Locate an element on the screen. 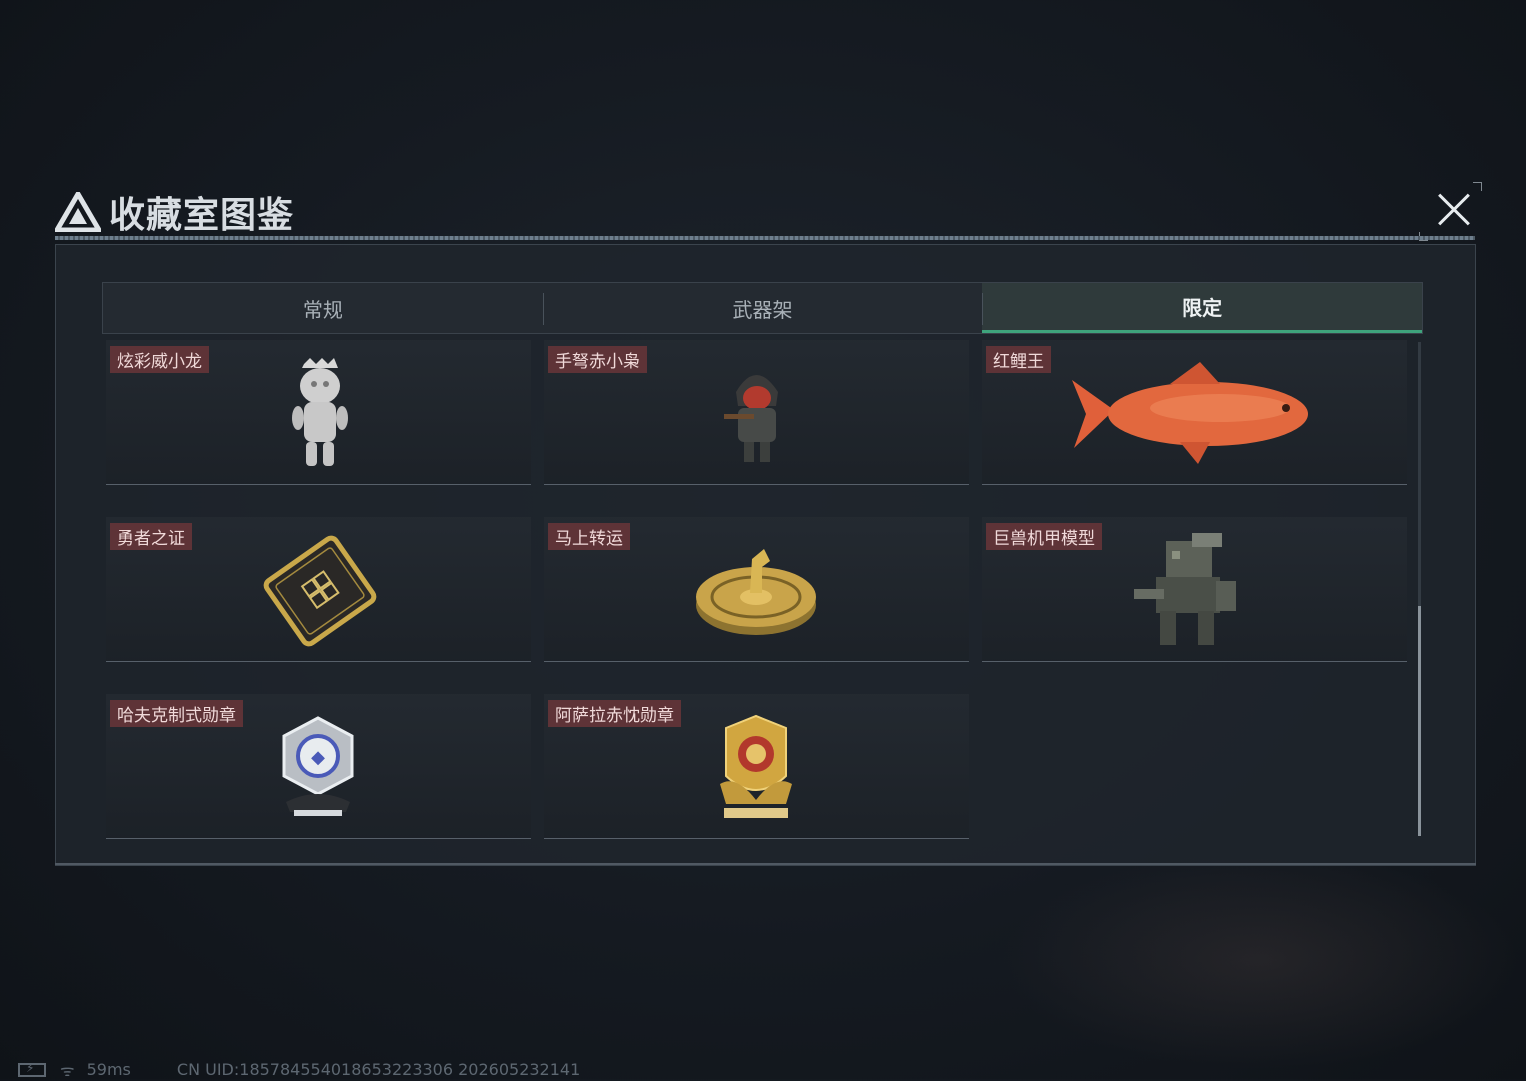  item-label: 阿萨拉赤忱勋章 is located at coordinates (614, 713).